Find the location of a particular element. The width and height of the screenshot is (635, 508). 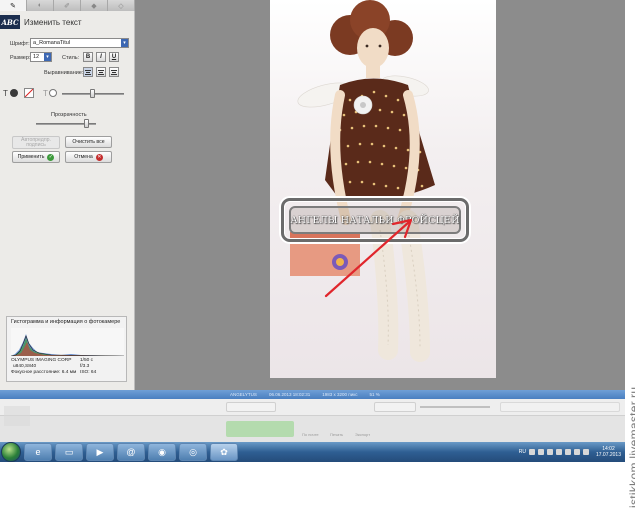

focal-length: Фокусное расстояние: 6.4 мм is located at coordinates (44, 372).